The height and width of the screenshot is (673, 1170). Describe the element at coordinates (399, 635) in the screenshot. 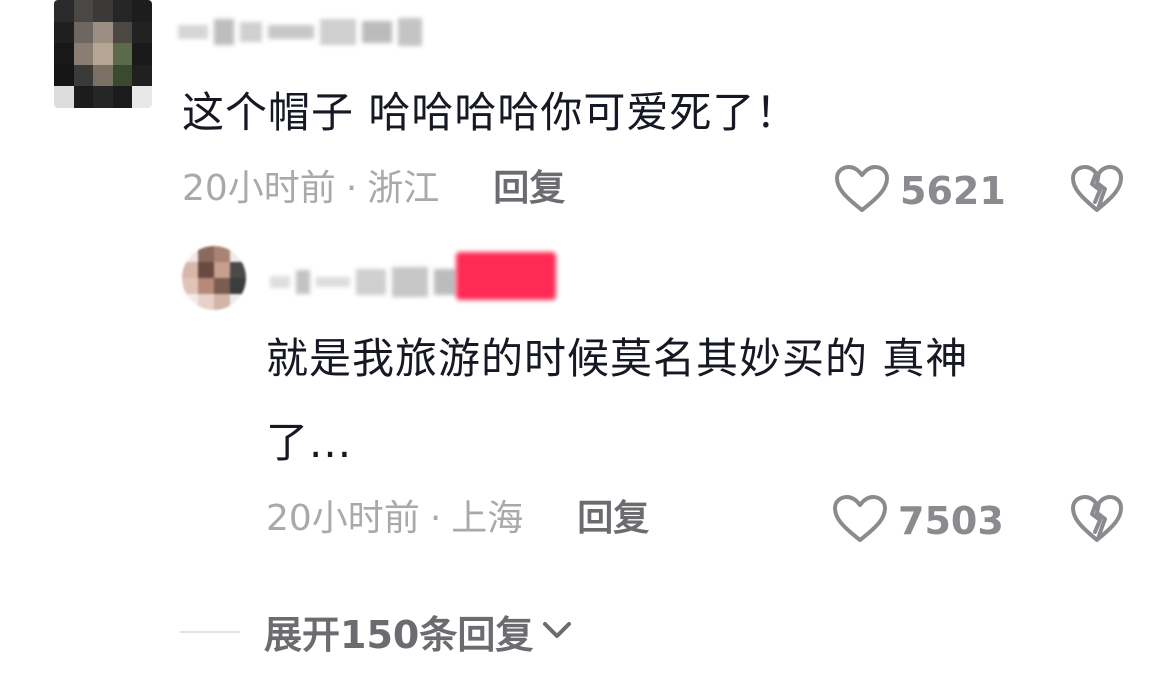

I see `expand-replies-label: 展开150条回复` at that location.